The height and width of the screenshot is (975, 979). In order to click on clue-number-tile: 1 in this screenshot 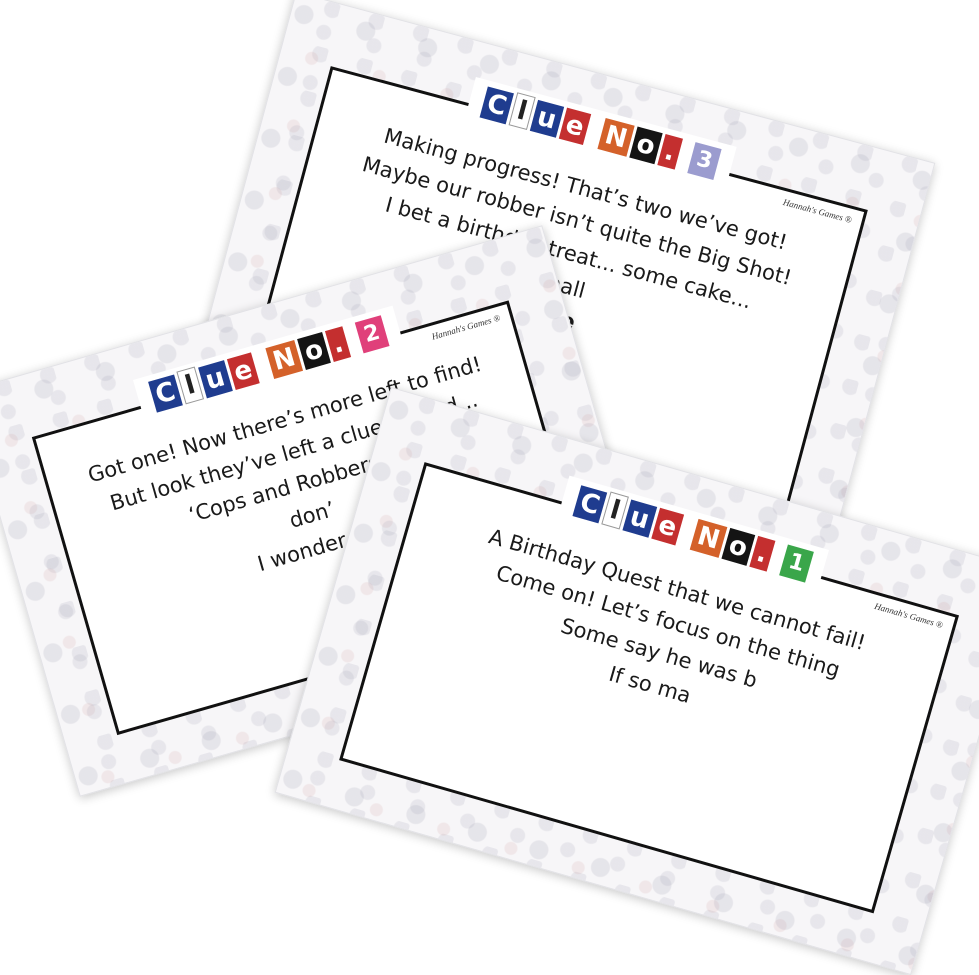, I will do `click(796, 563)`.